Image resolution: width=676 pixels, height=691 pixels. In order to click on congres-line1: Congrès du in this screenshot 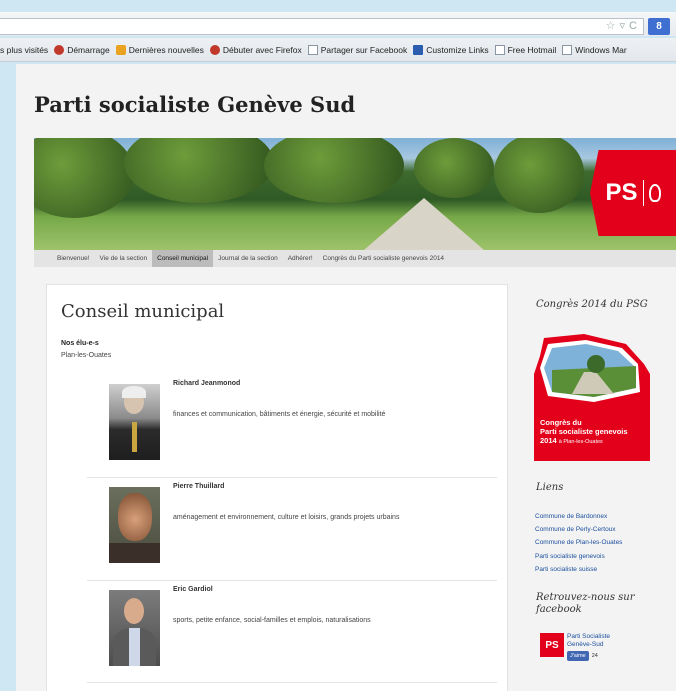, I will do `click(561, 422)`.